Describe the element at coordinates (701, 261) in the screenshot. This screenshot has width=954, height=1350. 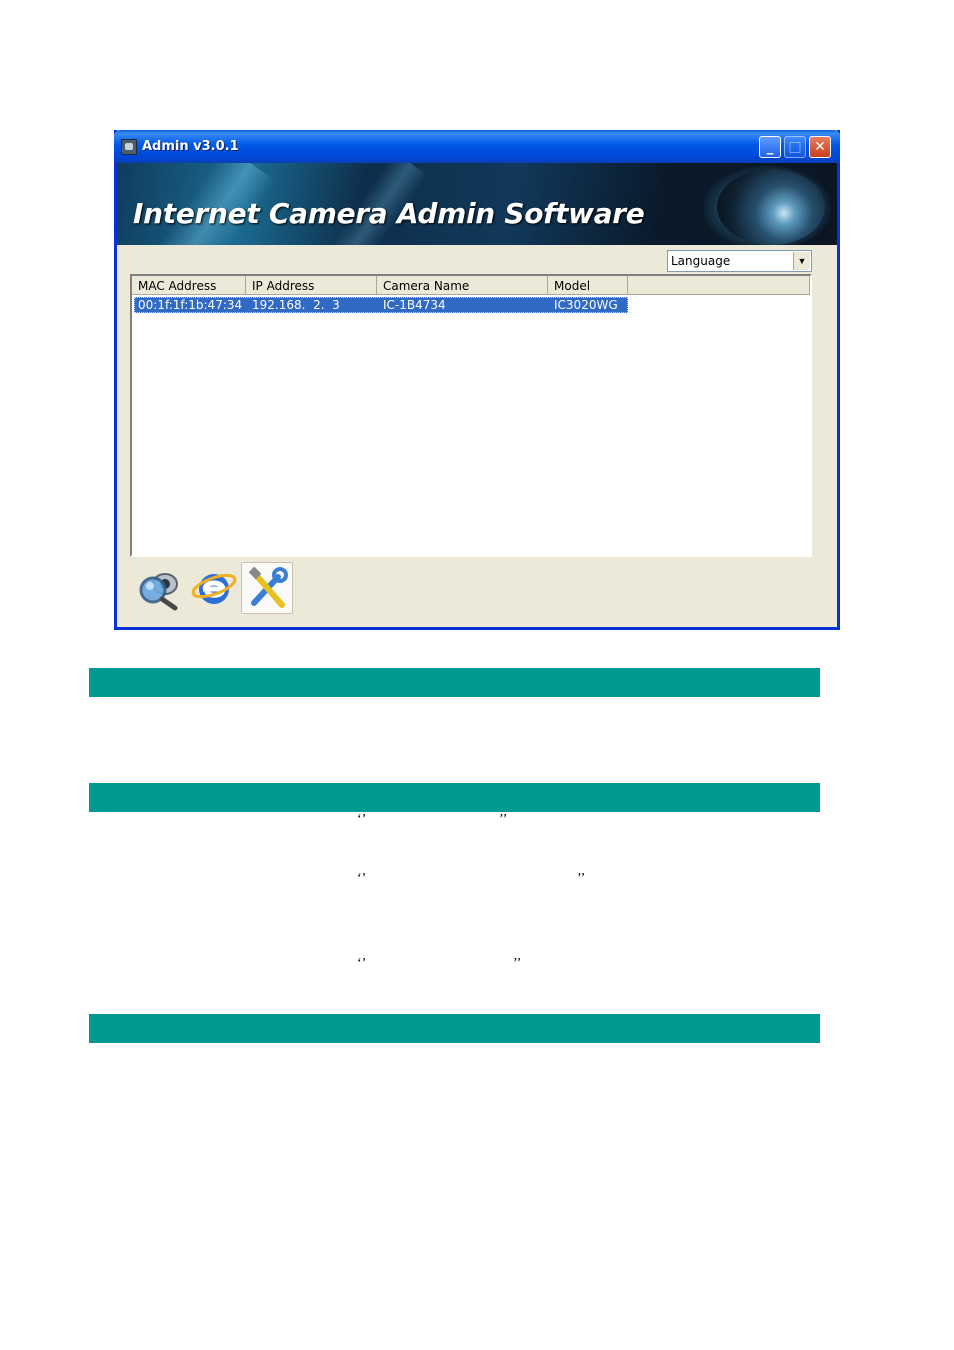
I see `language-select-value: Language` at that location.